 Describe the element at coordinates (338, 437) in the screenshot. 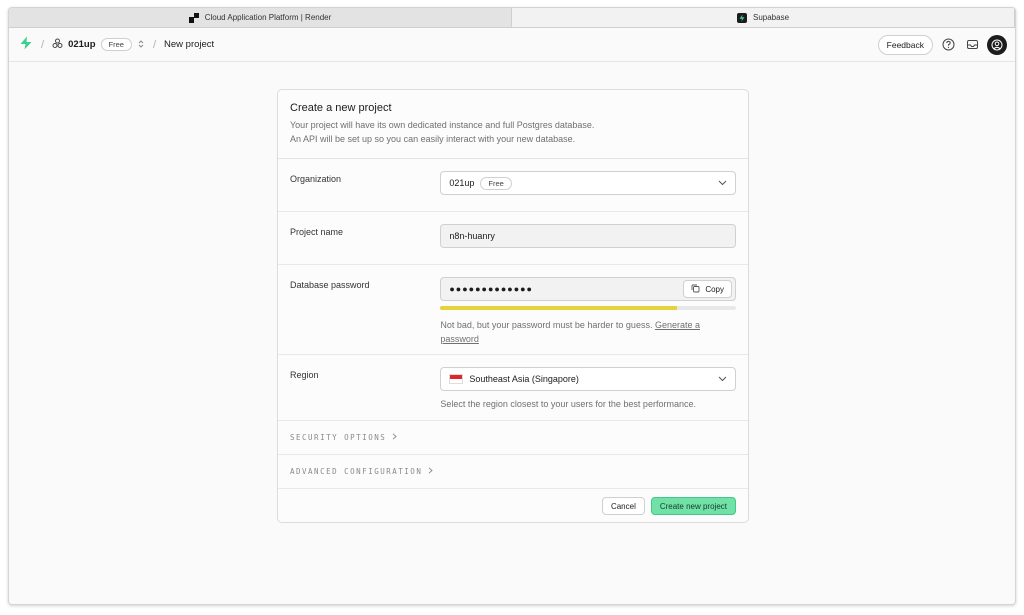

I see `security-options-label: SECURITY OPTIONS` at that location.